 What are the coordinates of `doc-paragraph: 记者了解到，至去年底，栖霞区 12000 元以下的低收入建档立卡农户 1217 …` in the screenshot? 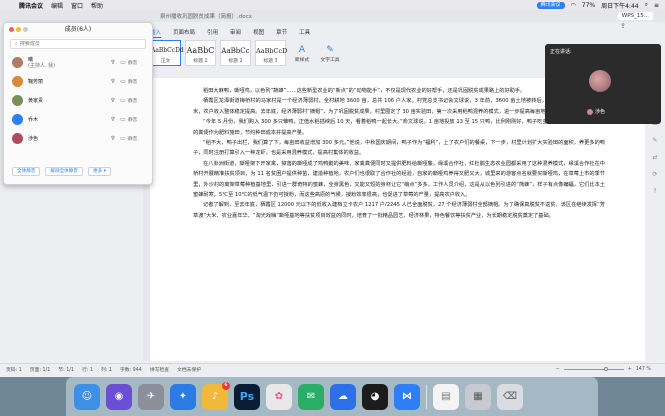 It's located at (399, 210).